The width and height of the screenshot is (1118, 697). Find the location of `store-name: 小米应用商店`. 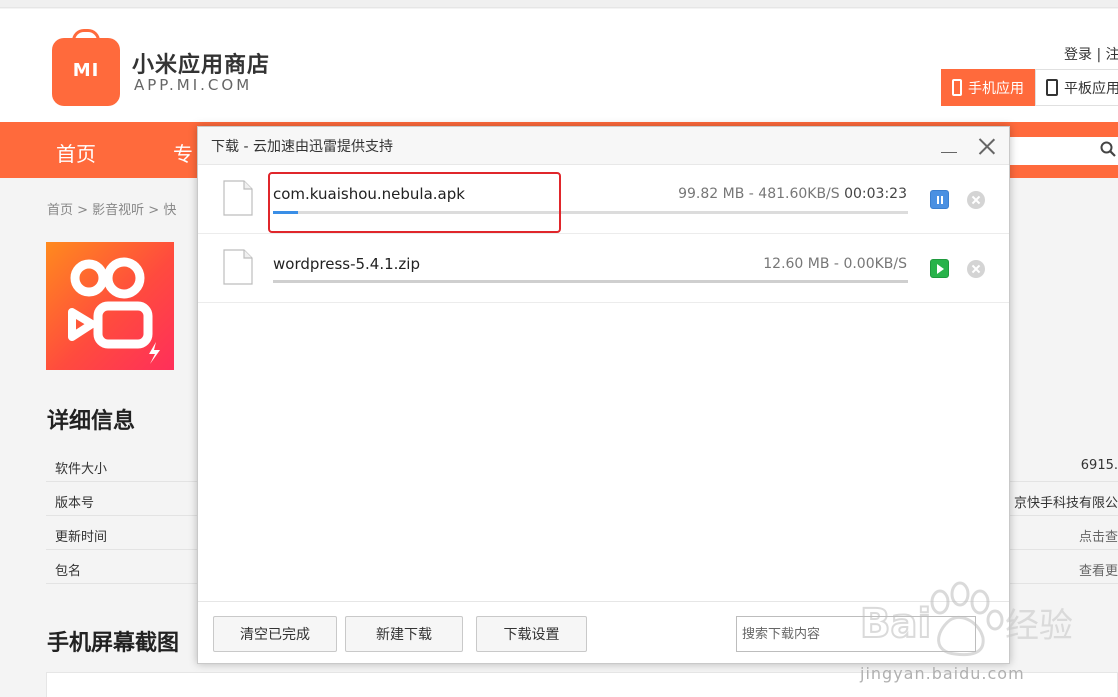

store-name: 小米应用商店 is located at coordinates (201, 65).